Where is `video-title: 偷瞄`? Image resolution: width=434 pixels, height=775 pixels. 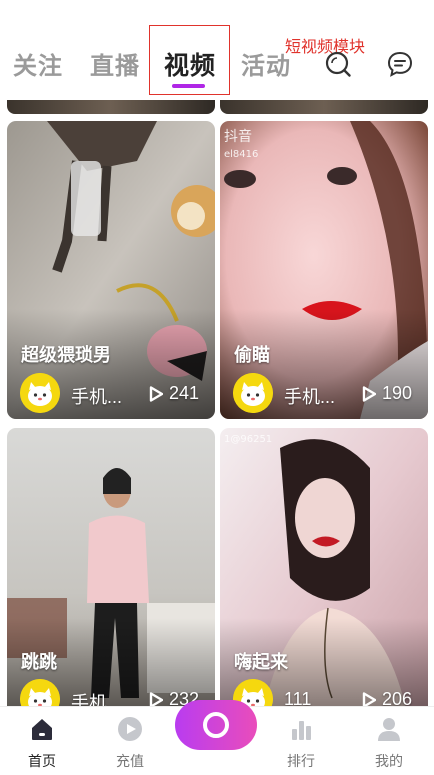 video-title: 偷瞄 is located at coordinates (252, 355).